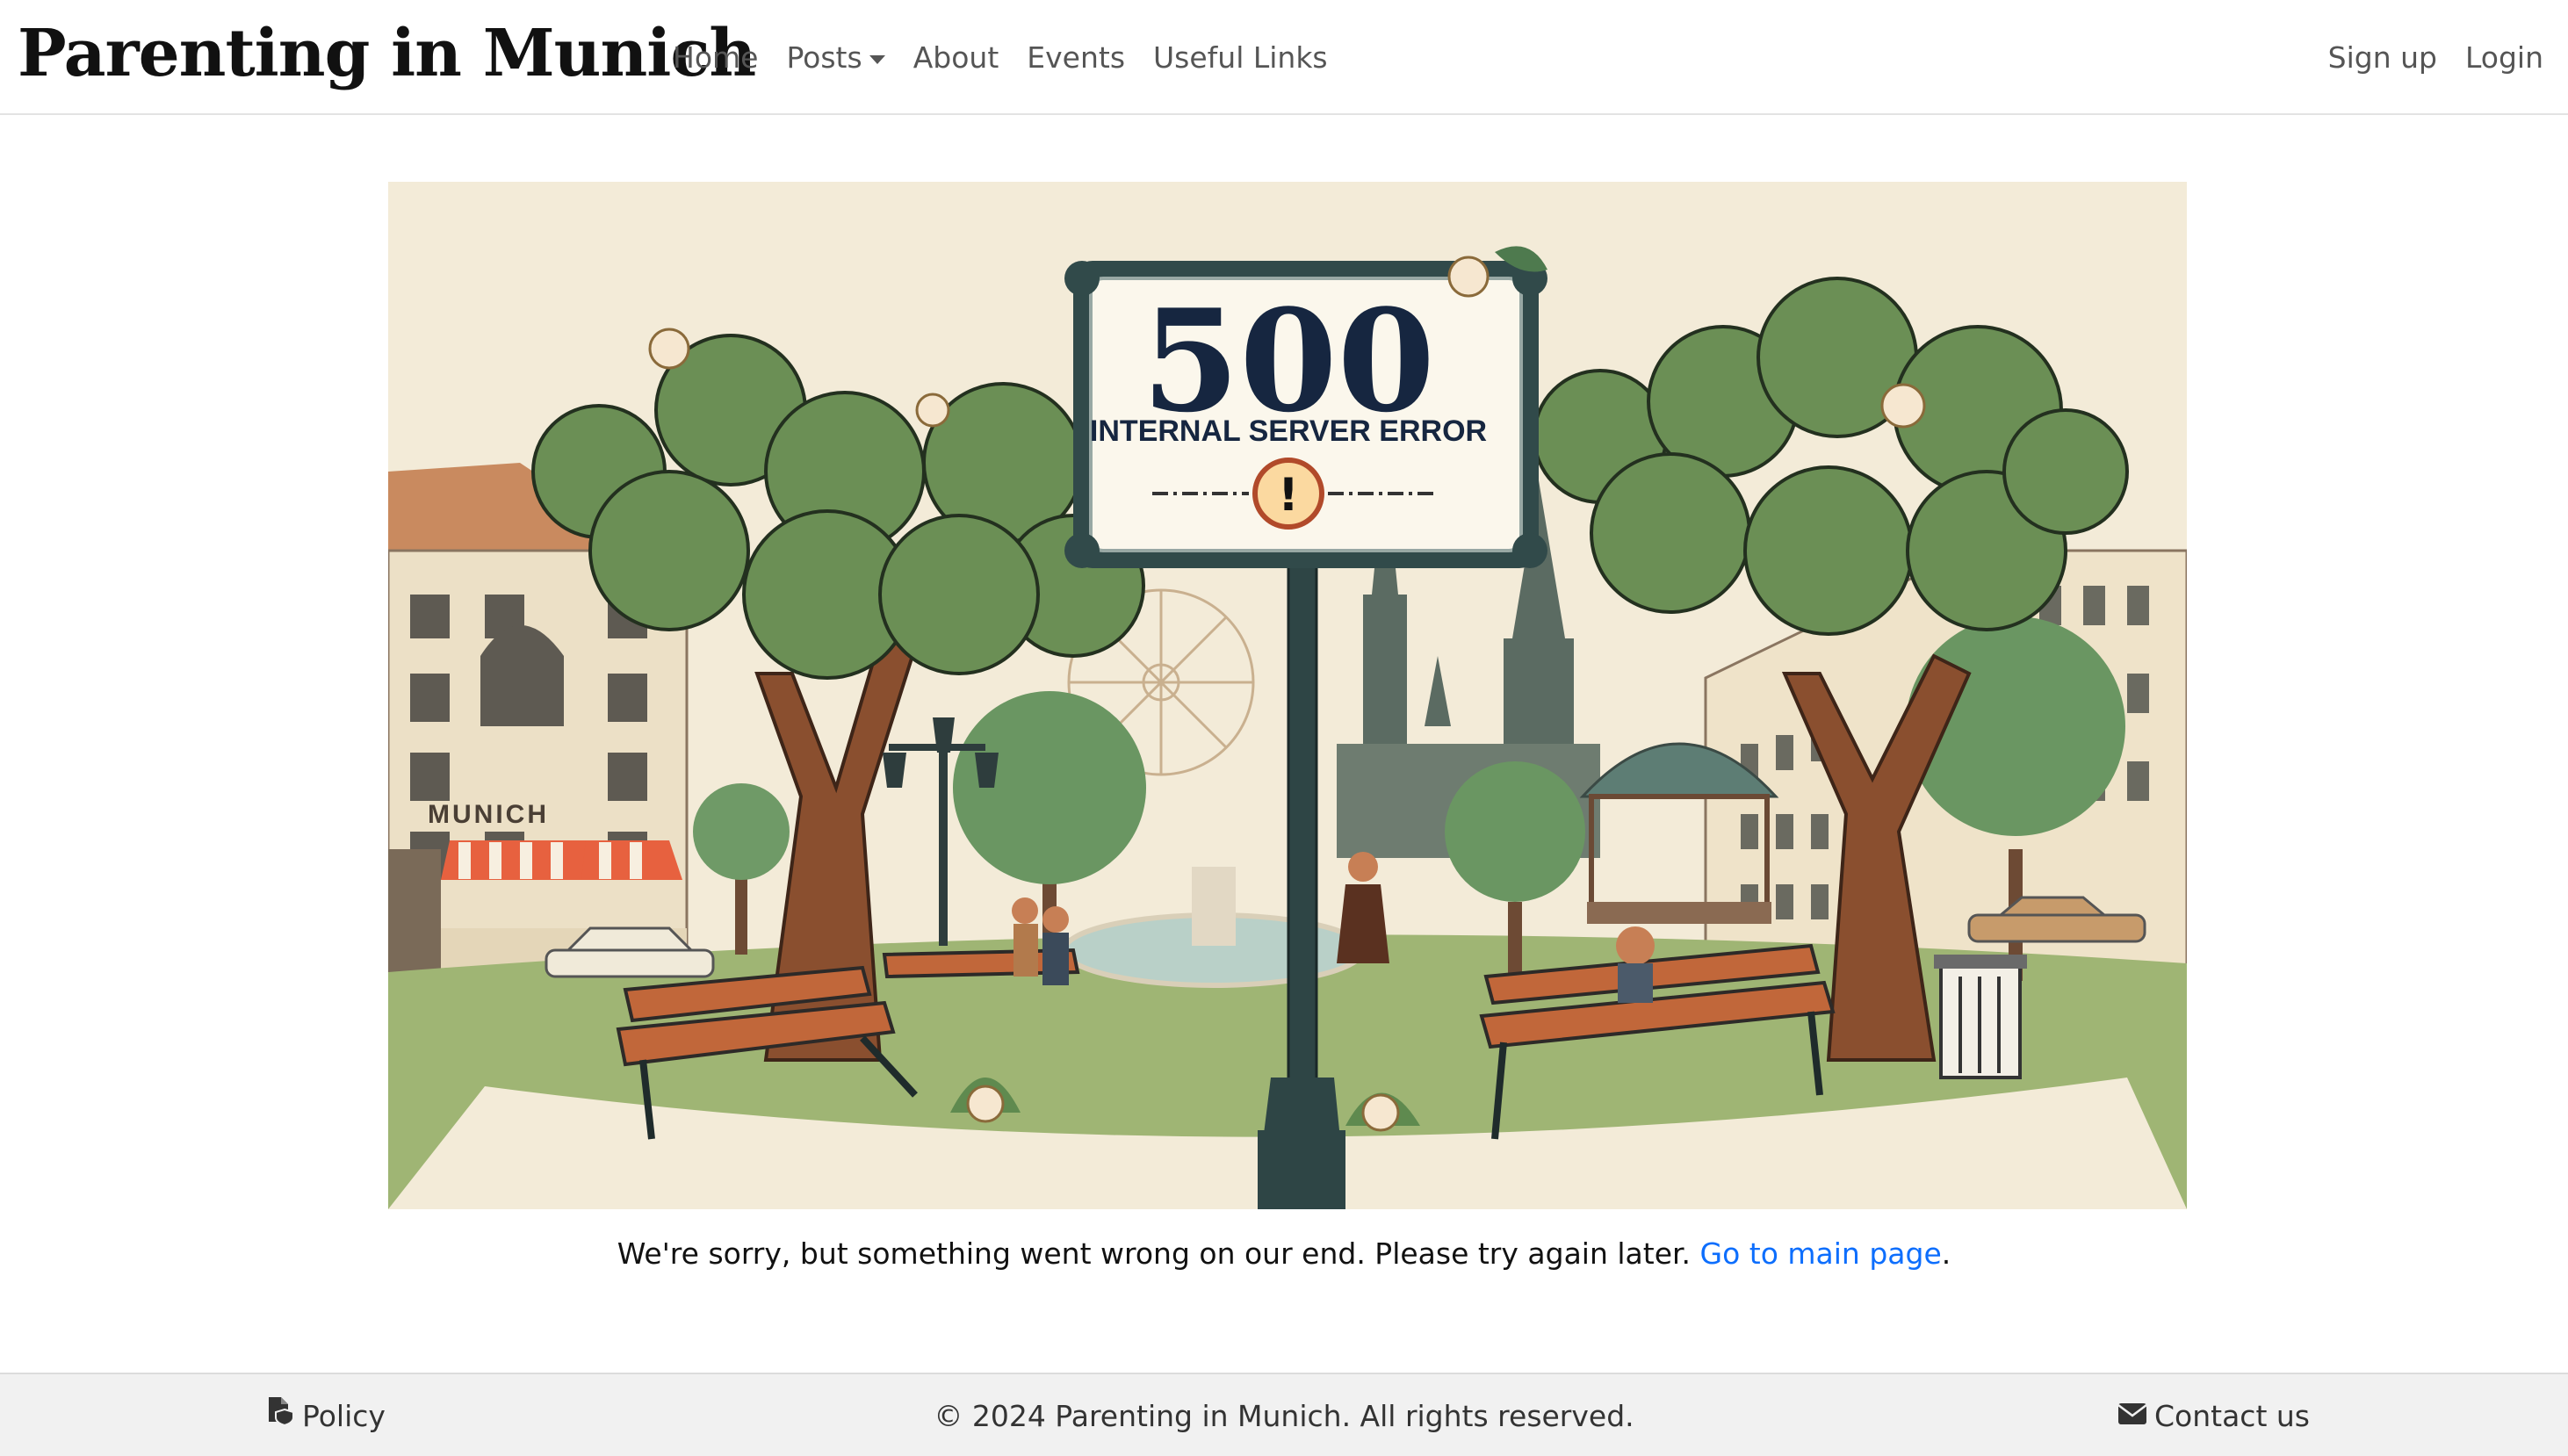 This screenshot has width=2568, height=1456. Describe the element at coordinates (1946, 1253) in the screenshot. I see `error-message-end: .` at that location.